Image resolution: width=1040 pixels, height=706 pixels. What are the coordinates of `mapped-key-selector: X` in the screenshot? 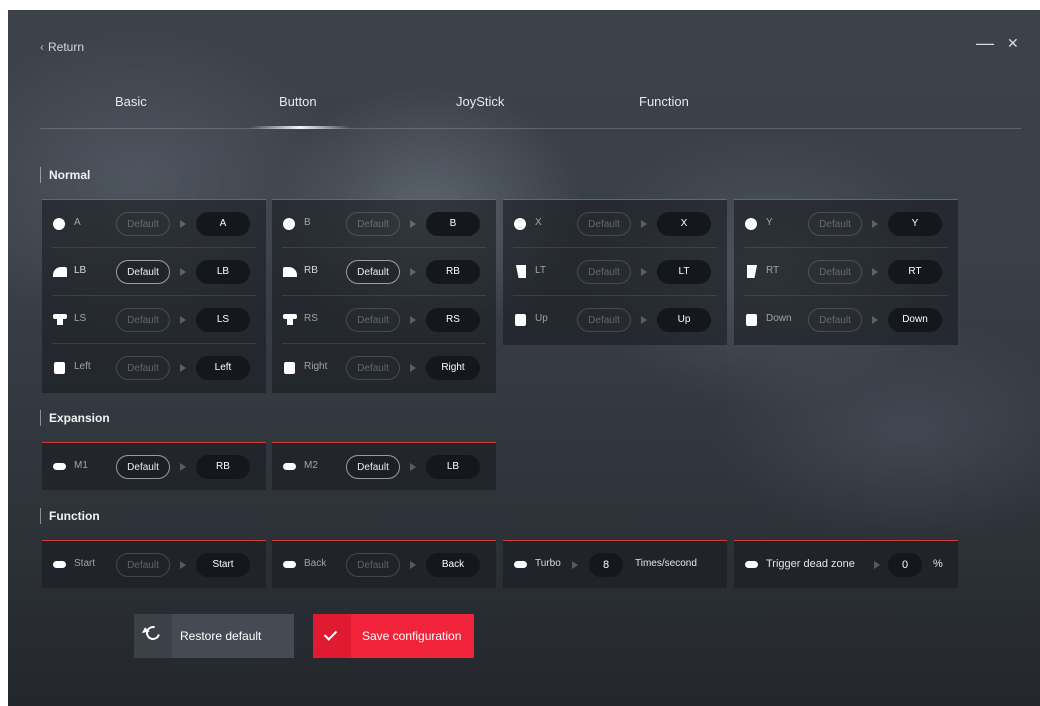 It's located at (684, 224).